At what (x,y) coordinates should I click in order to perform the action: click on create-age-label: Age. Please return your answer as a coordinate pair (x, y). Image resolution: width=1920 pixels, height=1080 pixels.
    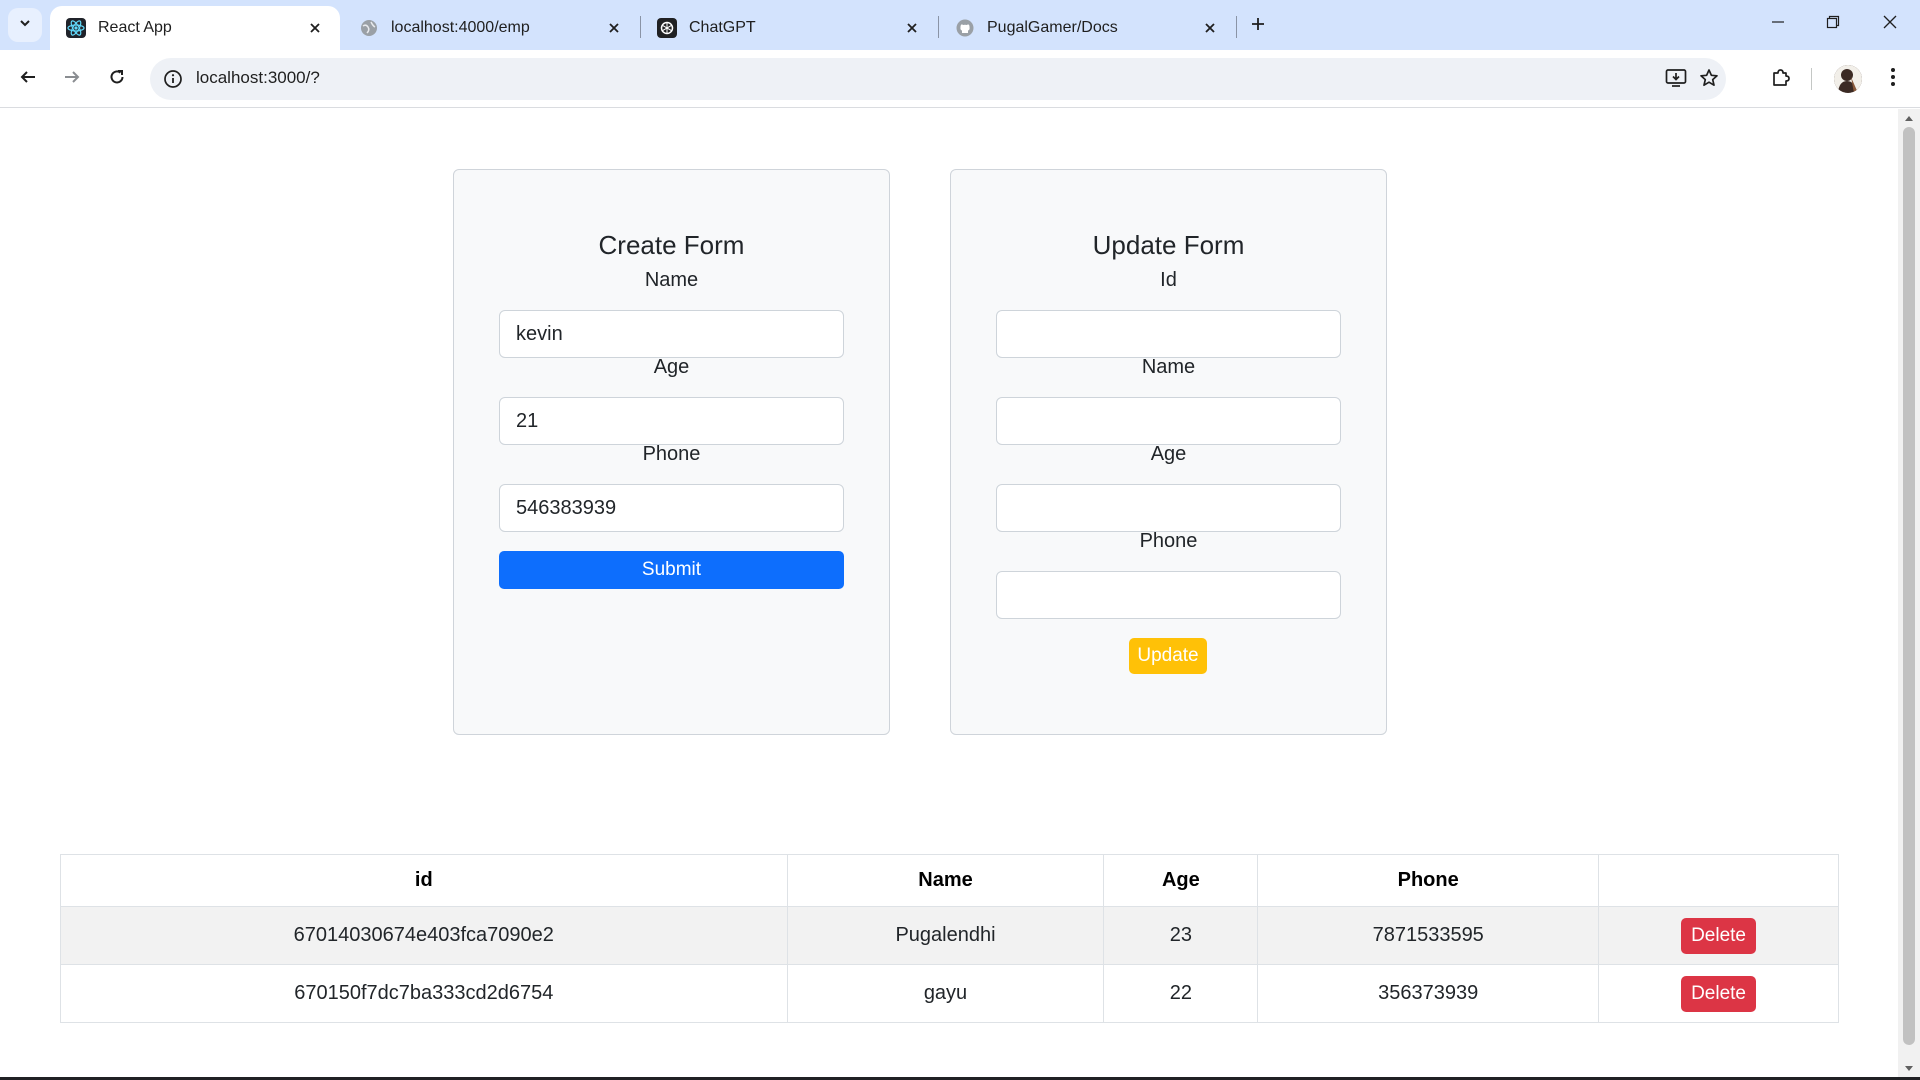
    Looking at the image, I should click on (671, 367).